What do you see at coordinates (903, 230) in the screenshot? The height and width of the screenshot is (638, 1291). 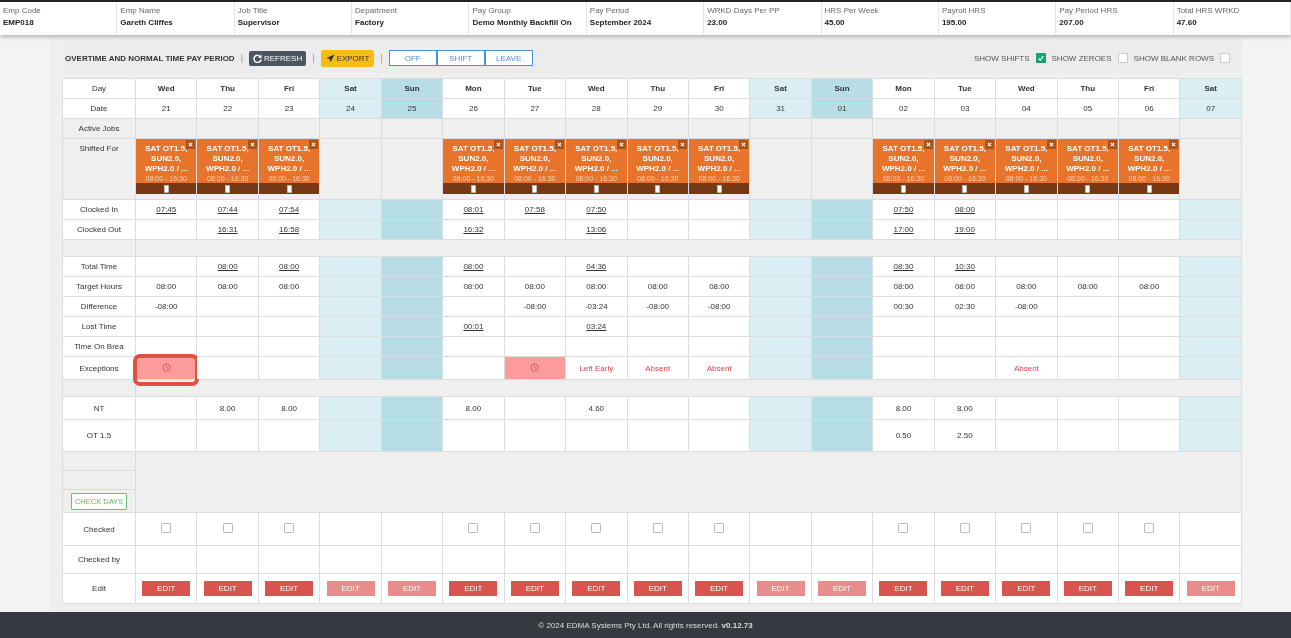 I see `time-link: 17:00` at bounding box center [903, 230].